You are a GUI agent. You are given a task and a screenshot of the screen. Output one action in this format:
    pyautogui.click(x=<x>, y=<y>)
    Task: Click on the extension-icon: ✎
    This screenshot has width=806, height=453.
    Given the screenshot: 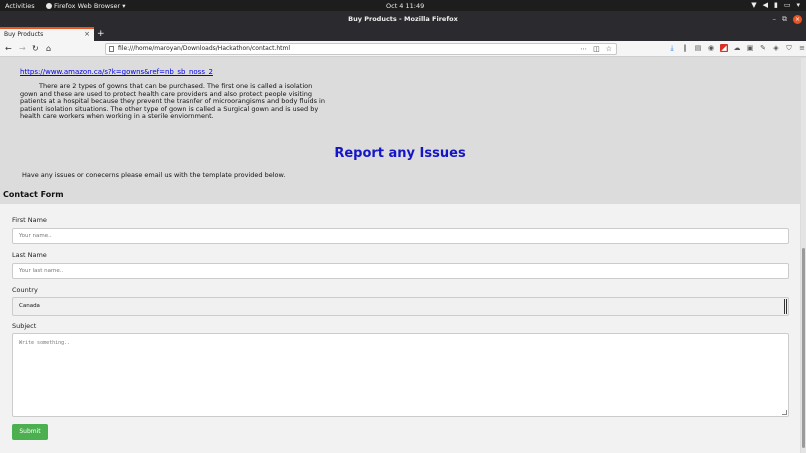 What is the action you would take?
    pyautogui.click(x=763, y=48)
    